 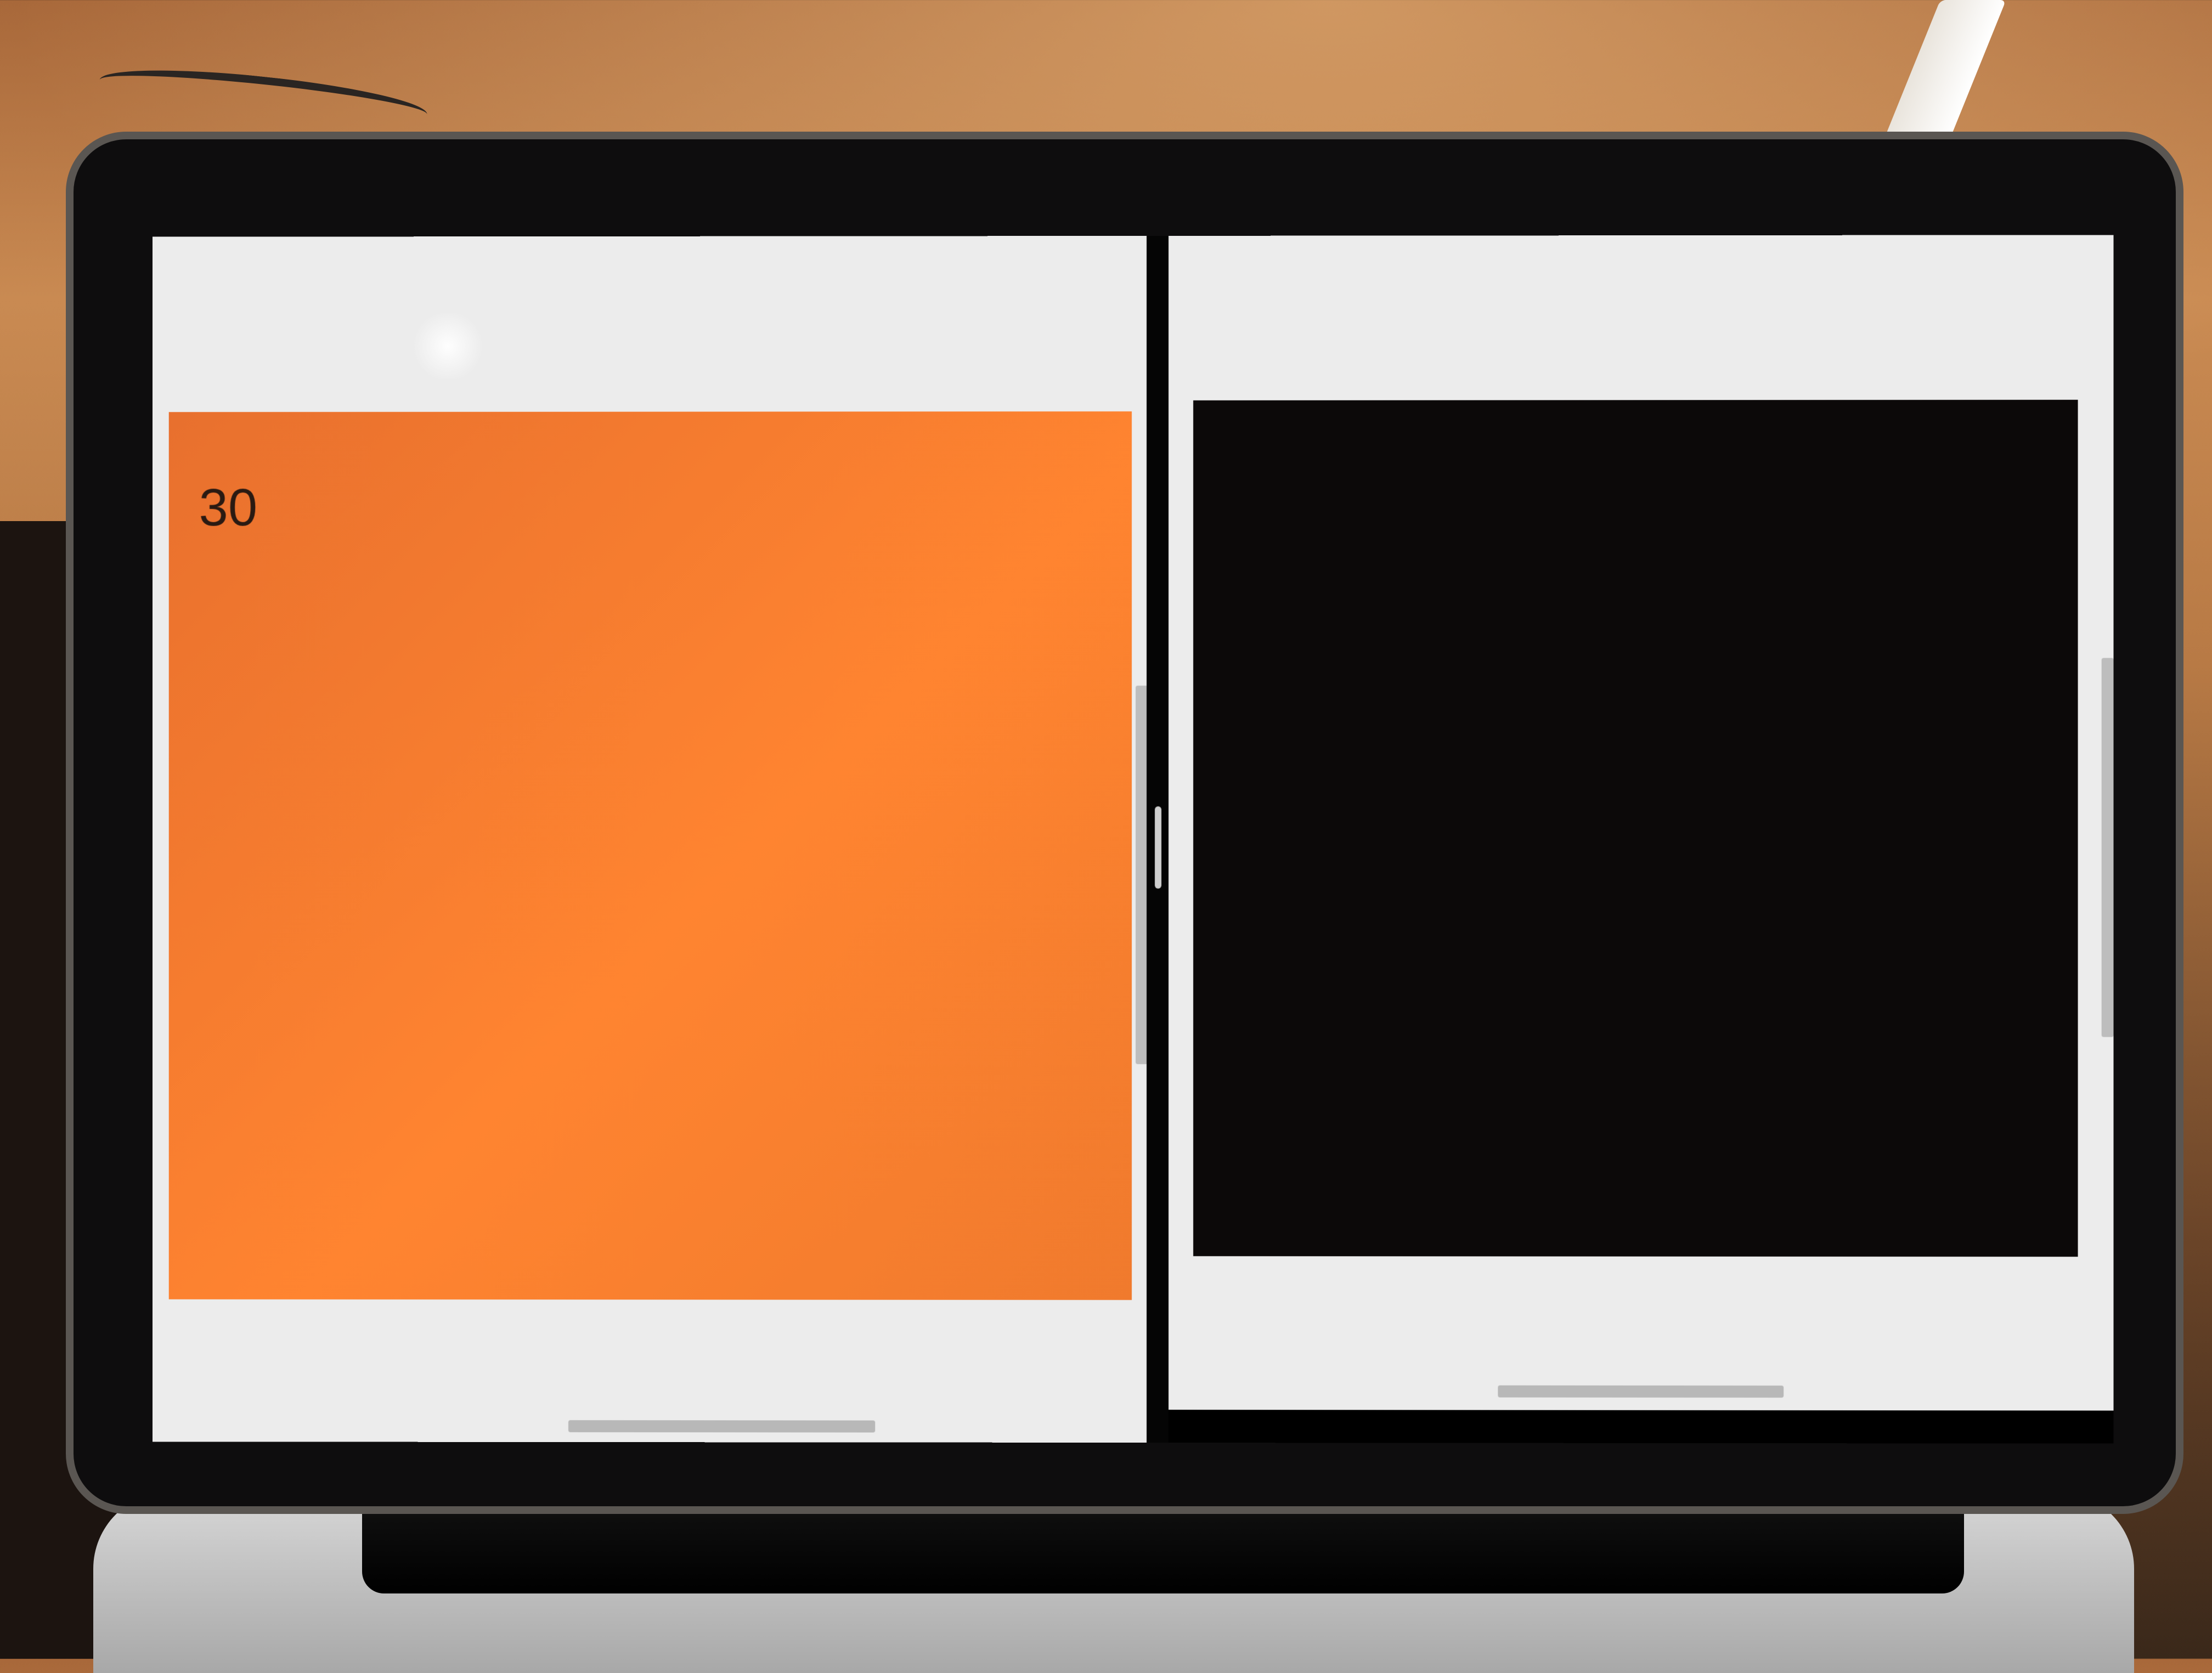 What do you see at coordinates (1142, 875) in the screenshot?
I see `left-vertical-scrollbar` at bounding box center [1142, 875].